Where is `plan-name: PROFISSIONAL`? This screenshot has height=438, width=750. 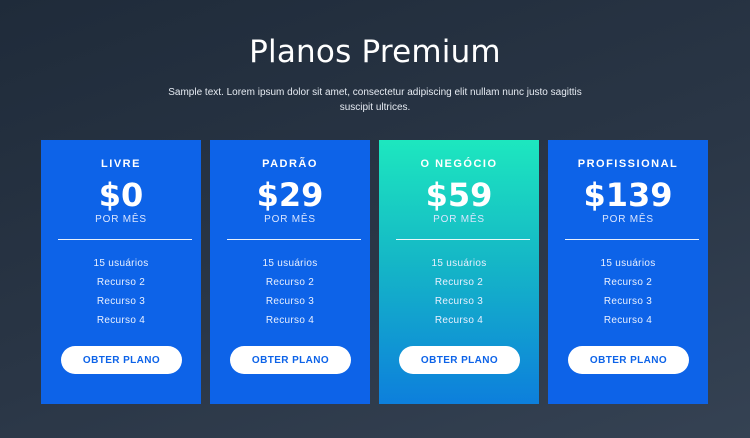 plan-name: PROFISSIONAL is located at coordinates (628, 164).